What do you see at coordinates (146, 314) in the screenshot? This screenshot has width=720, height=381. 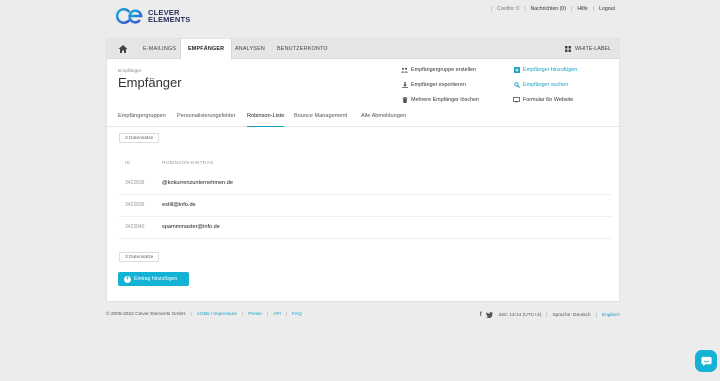 I see `copyright: © 2005-2022 Clever Elements GmbH` at bounding box center [146, 314].